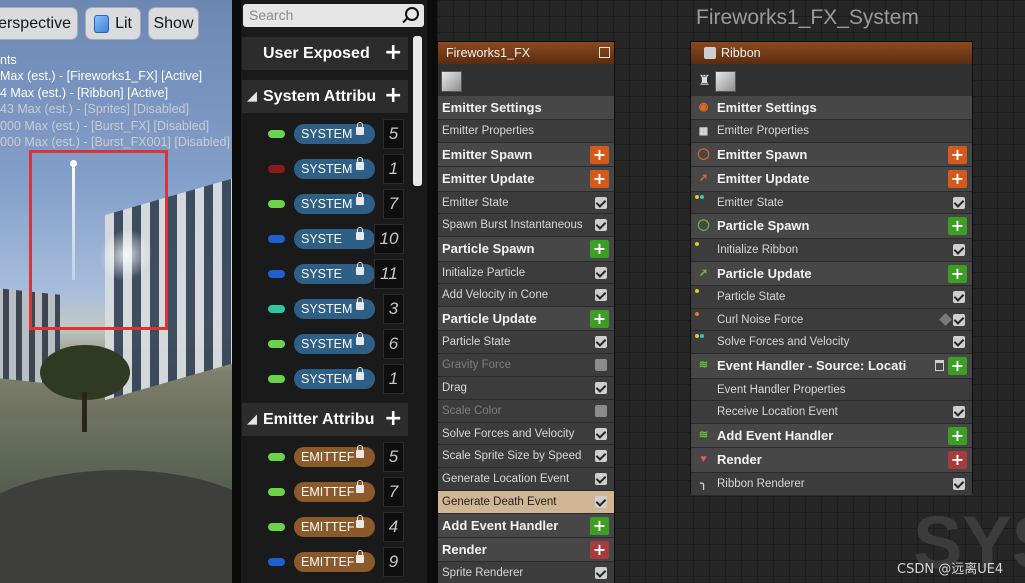  Describe the element at coordinates (831, 413) in the screenshot. I see `stack-module: Receive Location Event` at that location.